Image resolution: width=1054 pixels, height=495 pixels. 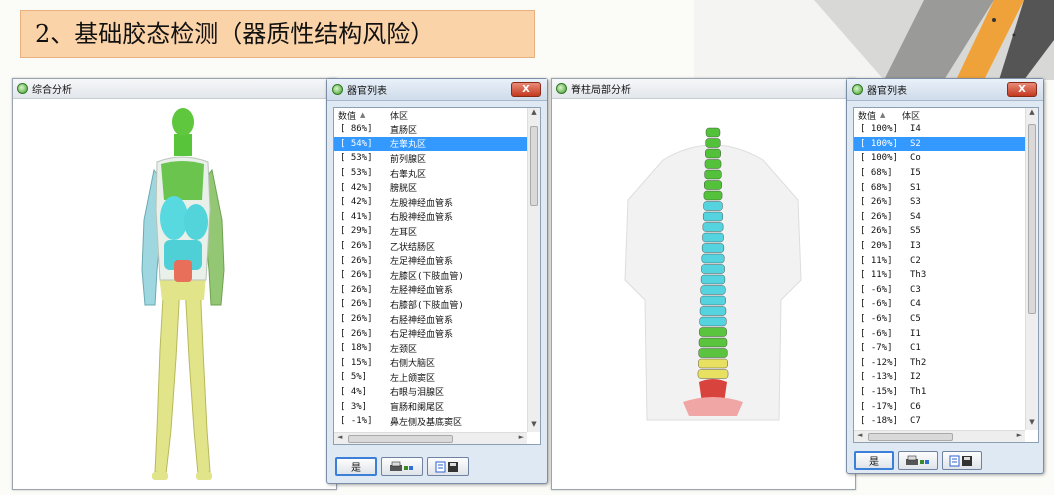 I want to click on list-item: [ 53%] 右睾丸区, so click(x=437, y=173).